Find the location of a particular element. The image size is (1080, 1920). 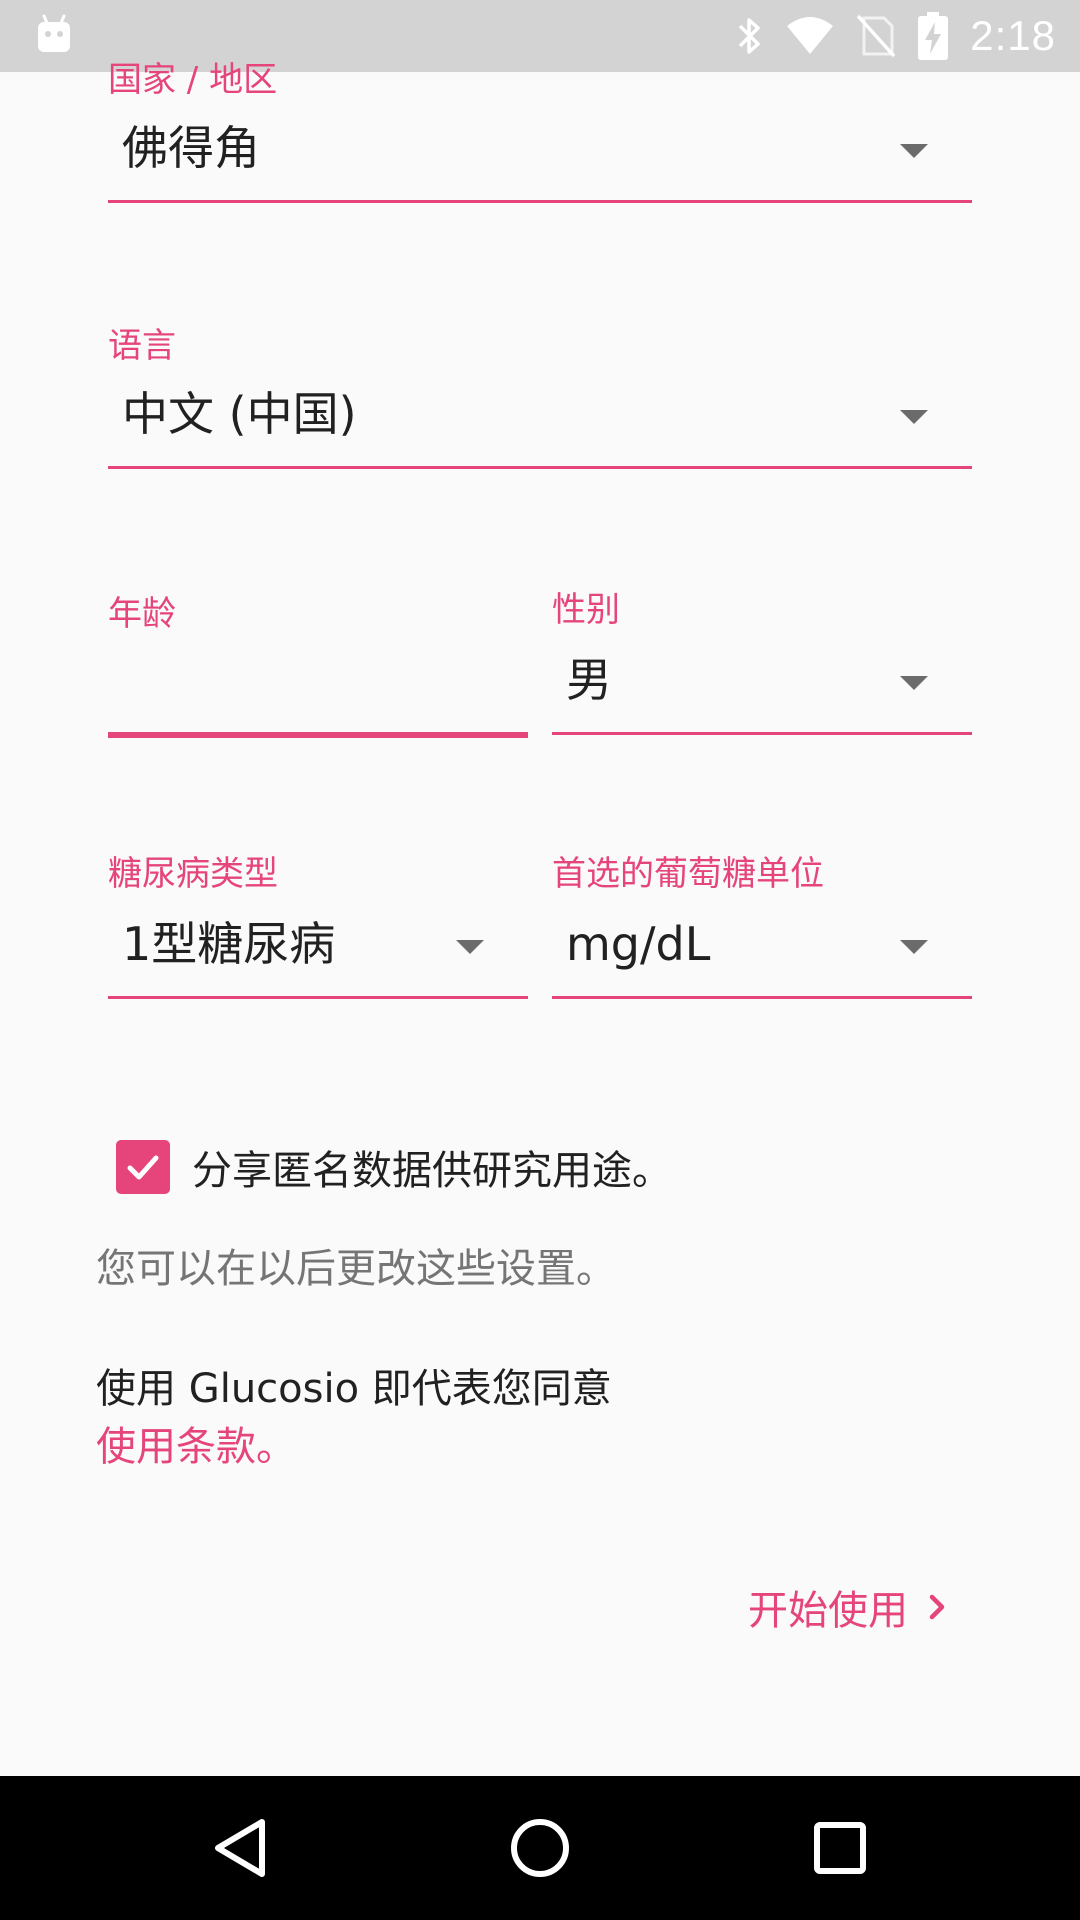

status-time: 2:18 is located at coordinates (1013, 35).